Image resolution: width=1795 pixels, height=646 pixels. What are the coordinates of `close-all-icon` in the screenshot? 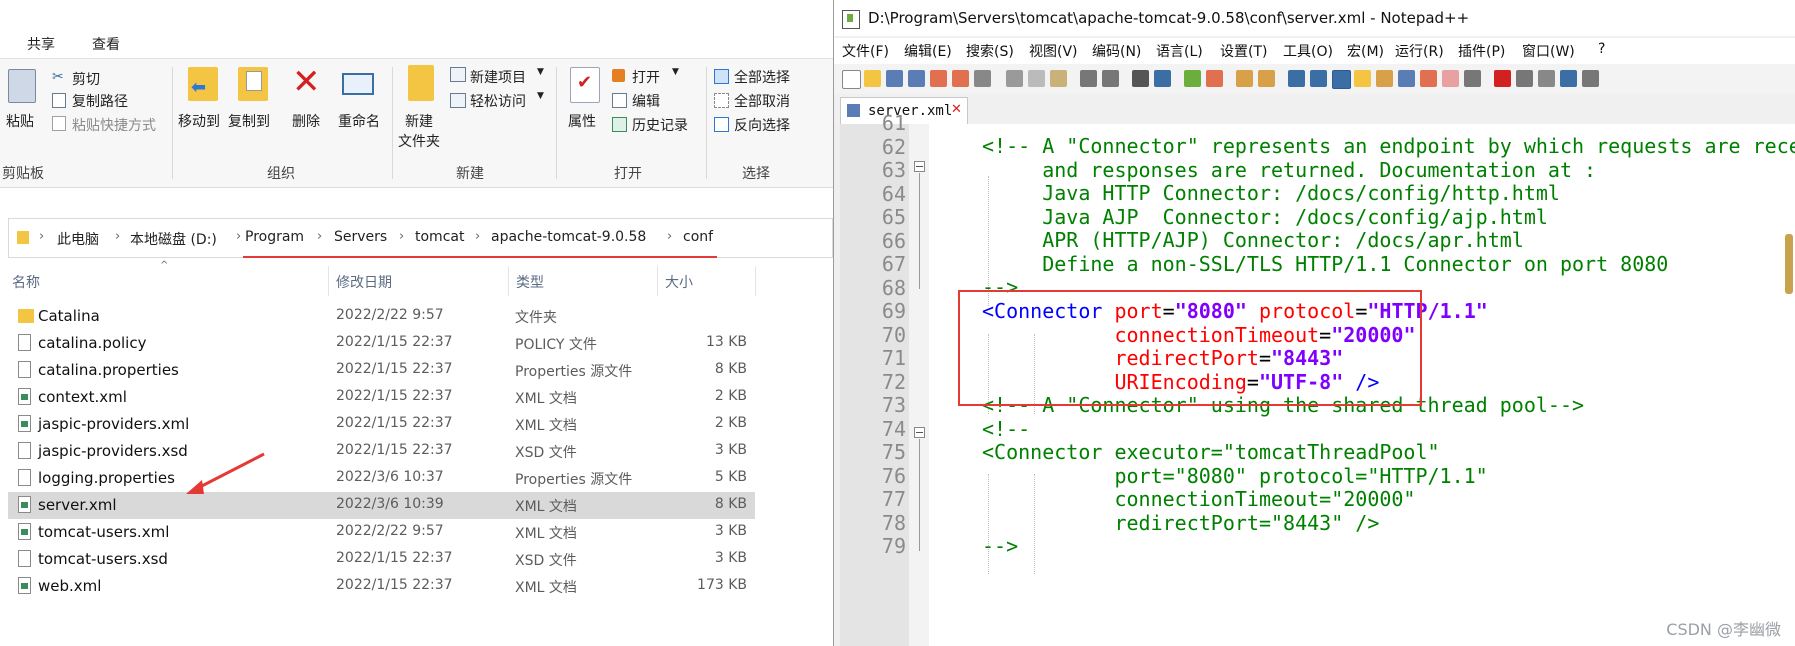 It's located at (960, 78).